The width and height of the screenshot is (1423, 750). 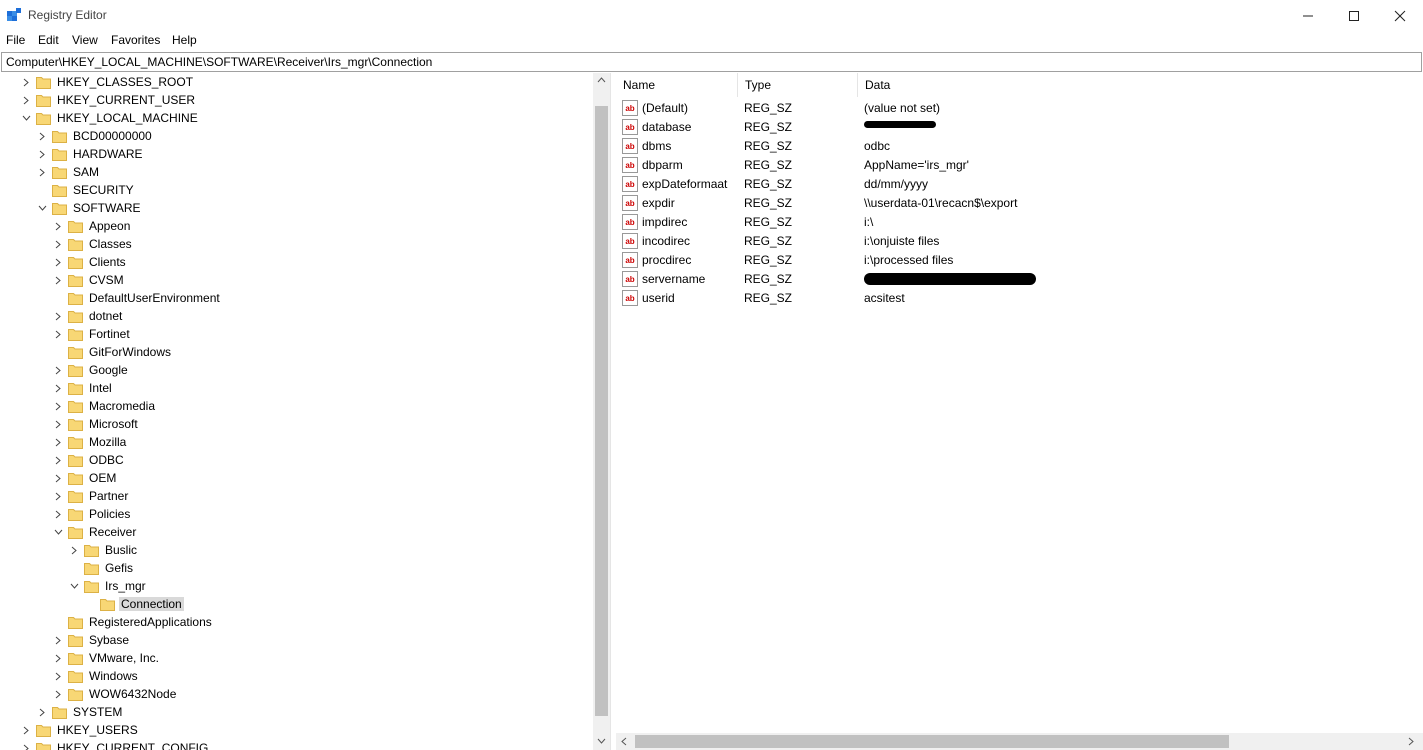 I want to click on column-header-data: Data, so click(x=1140, y=85).